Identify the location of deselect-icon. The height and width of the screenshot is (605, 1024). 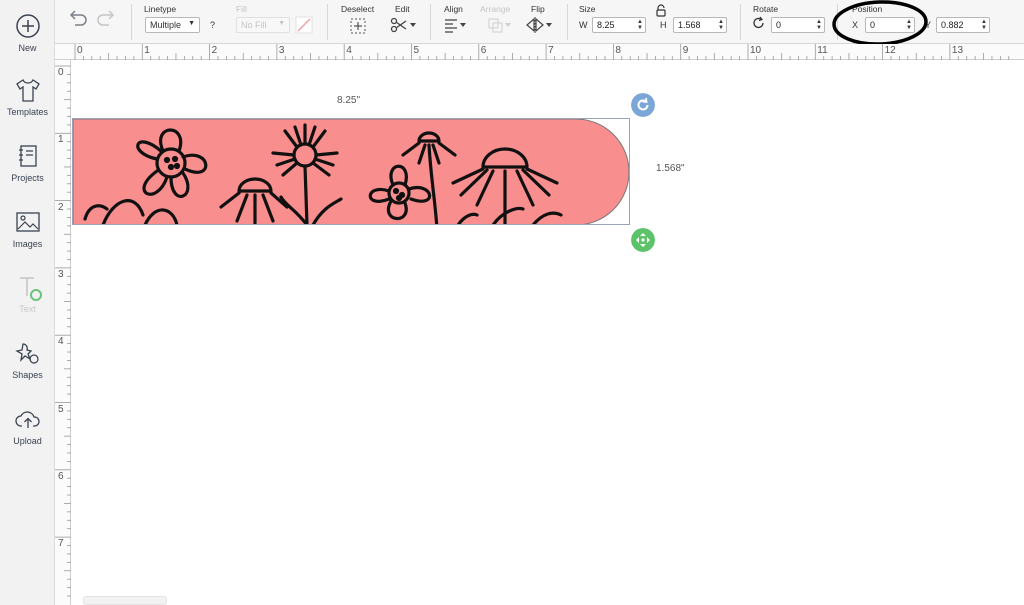
(358, 26).